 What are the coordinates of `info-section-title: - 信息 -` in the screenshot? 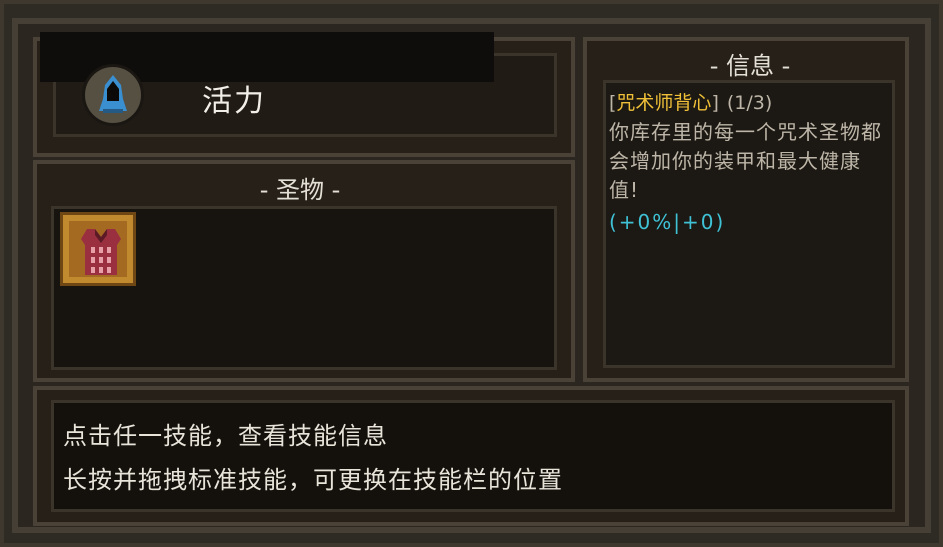 It's located at (750, 66).